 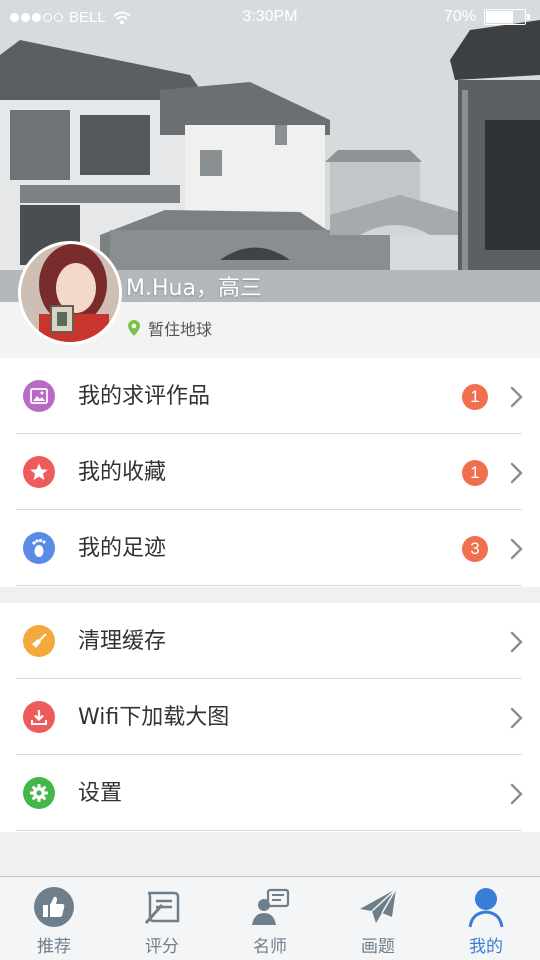 What do you see at coordinates (475, 549) in the screenshot?
I see `count-badge: 3` at bounding box center [475, 549].